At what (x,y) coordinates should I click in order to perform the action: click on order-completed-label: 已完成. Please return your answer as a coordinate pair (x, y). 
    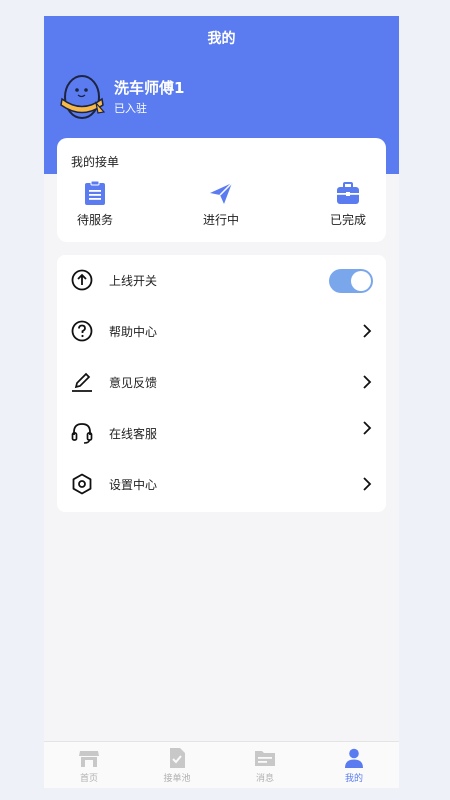
    Looking at the image, I should click on (347, 220).